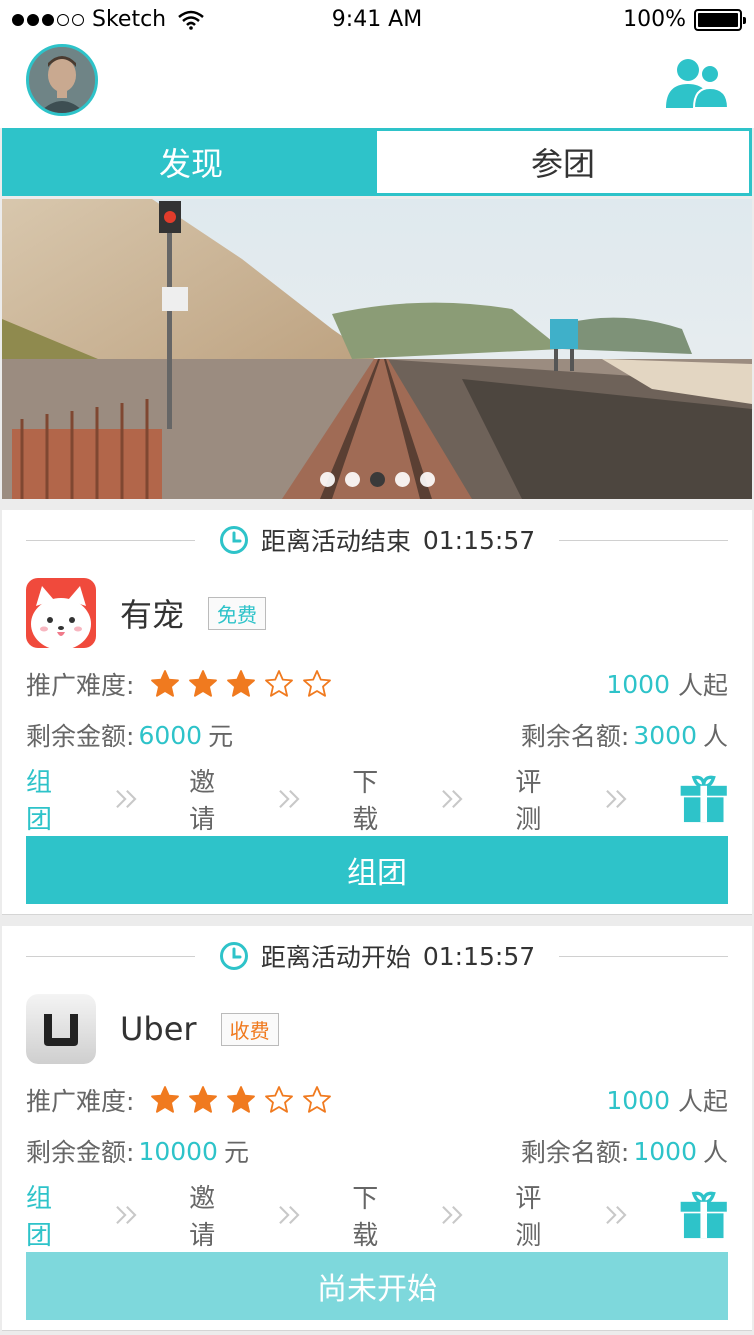 The width and height of the screenshot is (754, 1335). What do you see at coordinates (237, 613) in the screenshot?
I see `price-badge: 免费` at bounding box center [237, 613].